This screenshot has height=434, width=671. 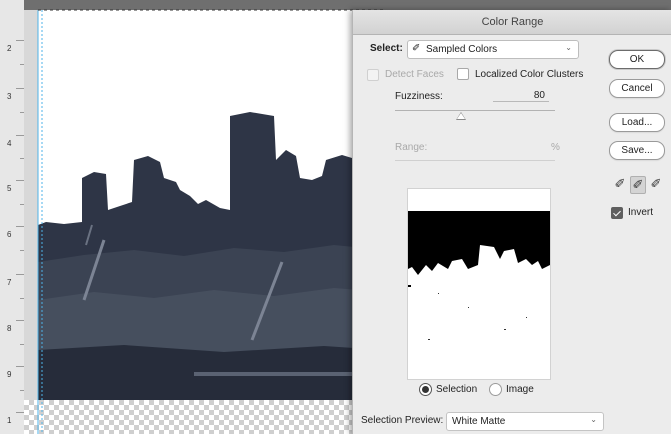 What do you see at coordinates (9, 188) in the screenshot?
I see `ruler-label: 5` at bounding box center [9, 188].